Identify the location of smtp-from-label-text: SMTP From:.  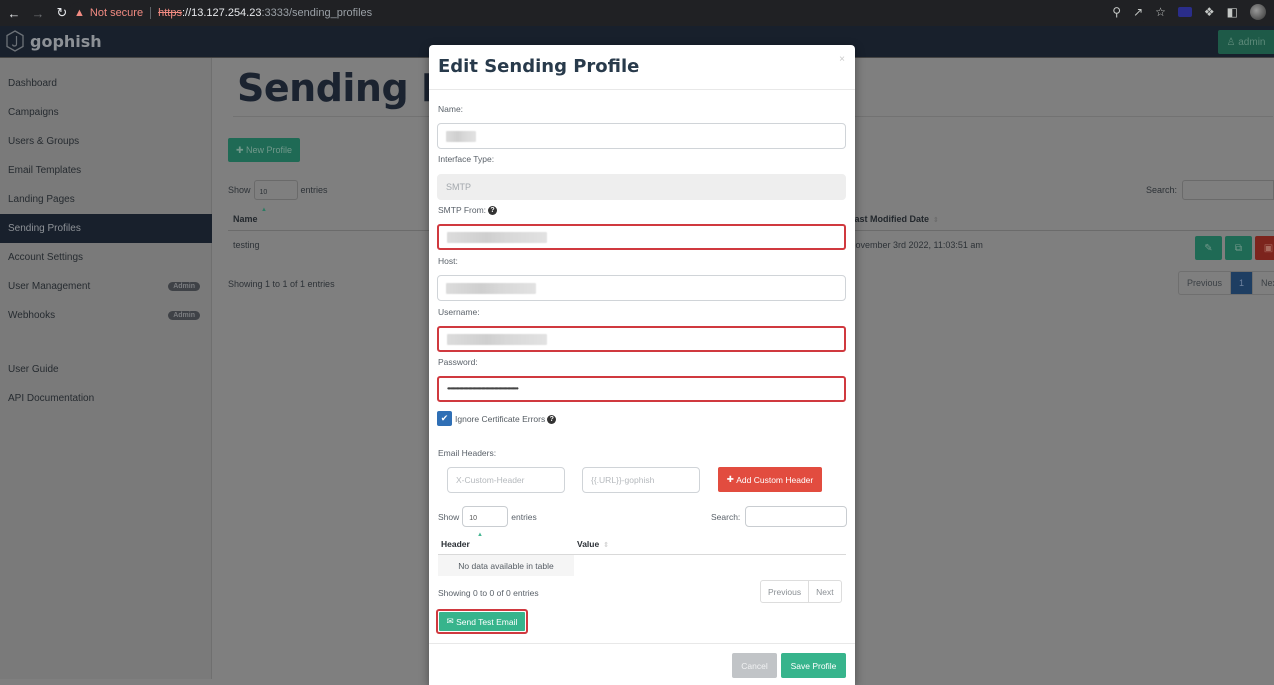
(462, 210).